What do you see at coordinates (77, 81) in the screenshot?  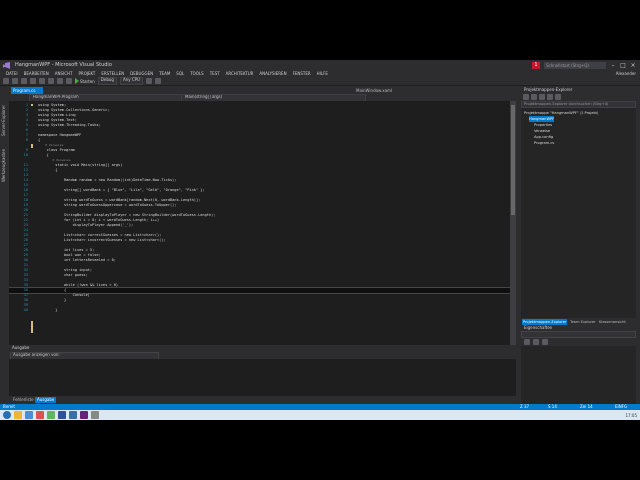 I see `play-icon` at bounding box center [77, 81].